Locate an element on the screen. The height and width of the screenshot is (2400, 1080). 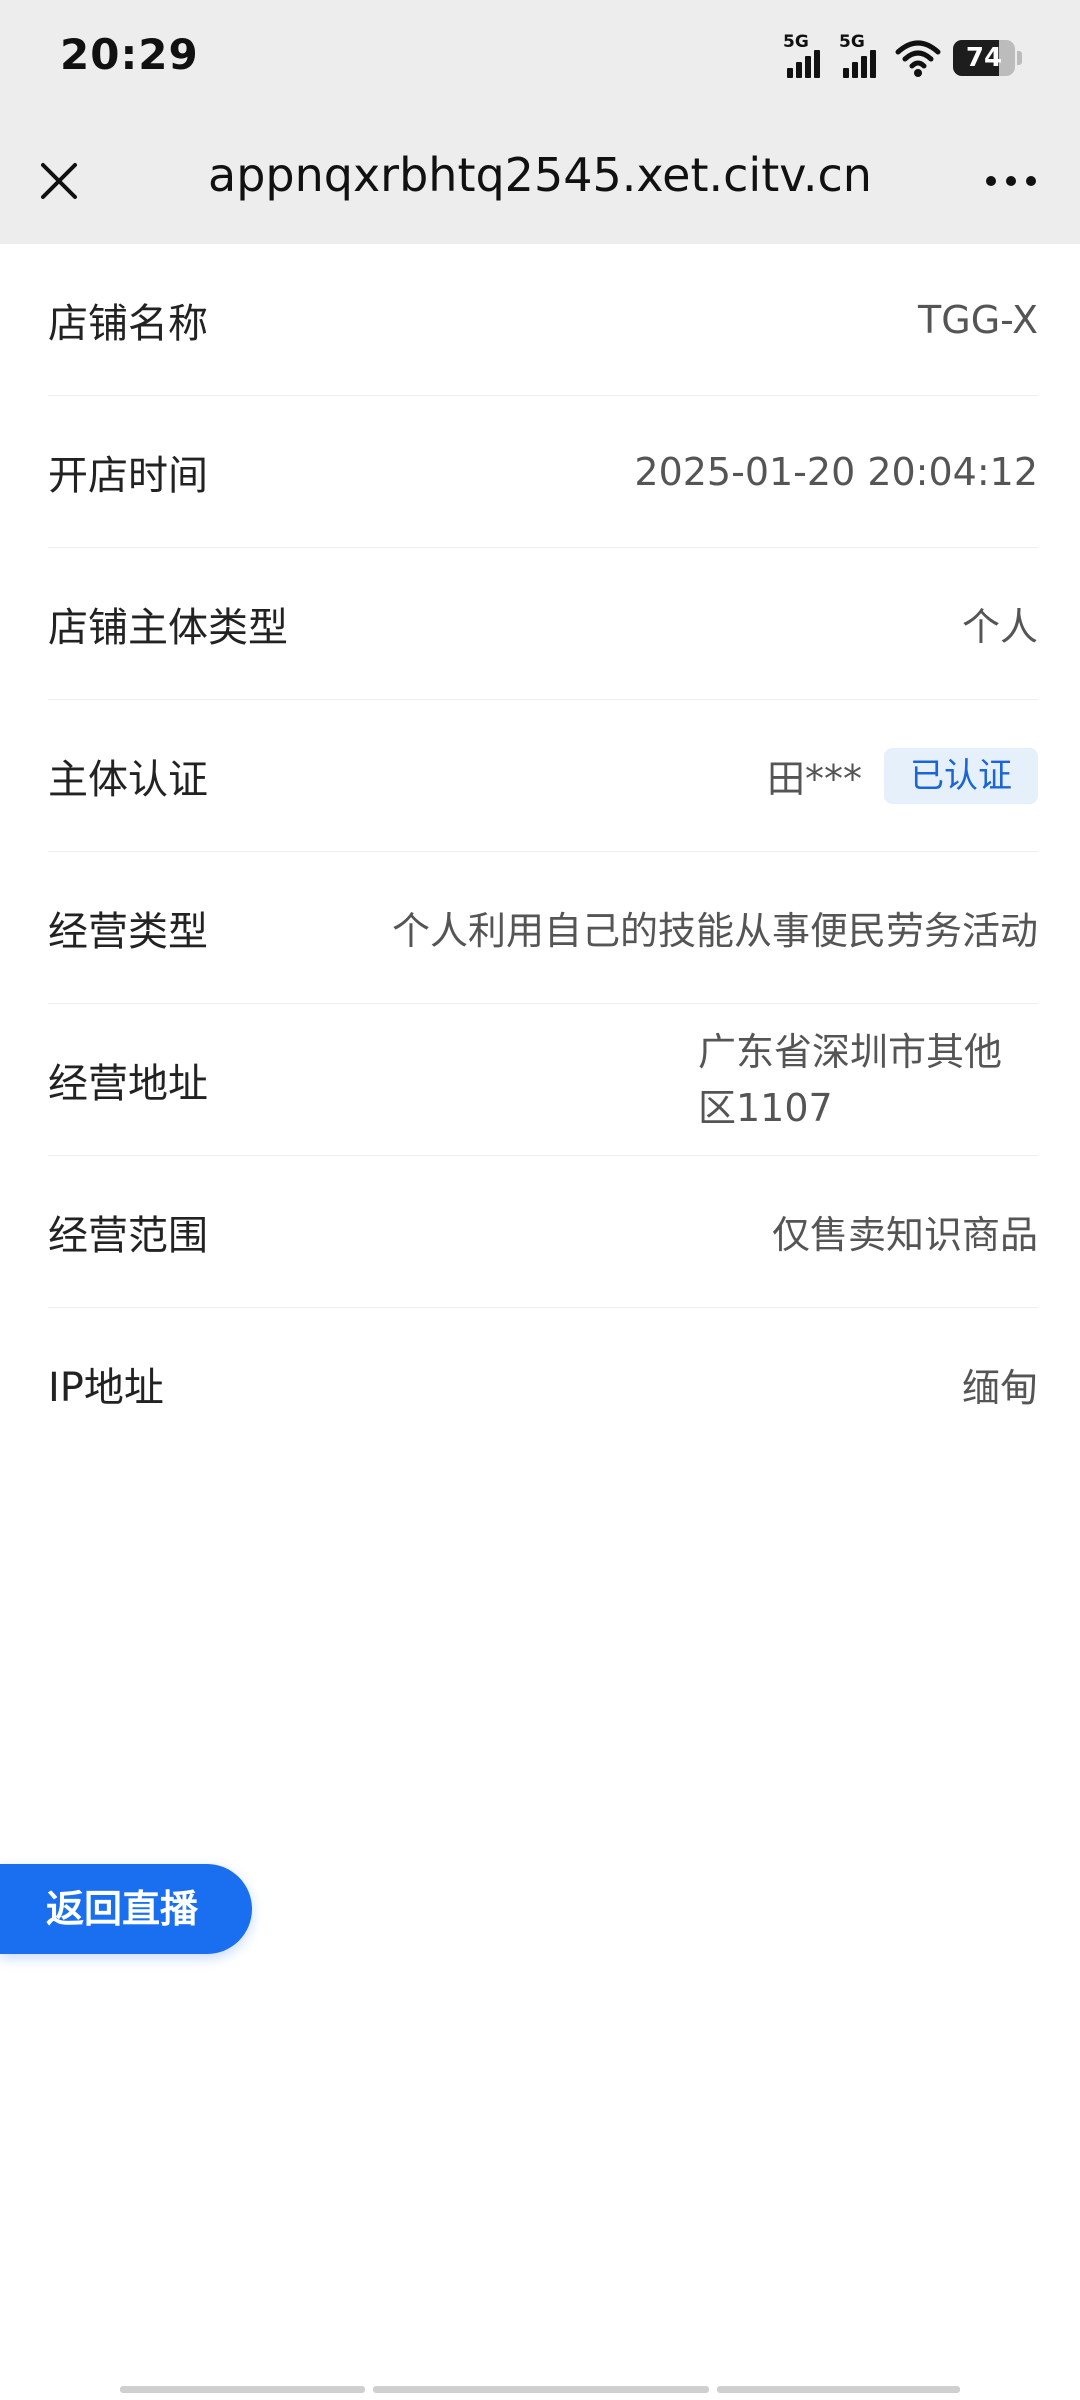
info-row-shop-name: 店铺名称 TGG-X is located at coordinates (543, 320).